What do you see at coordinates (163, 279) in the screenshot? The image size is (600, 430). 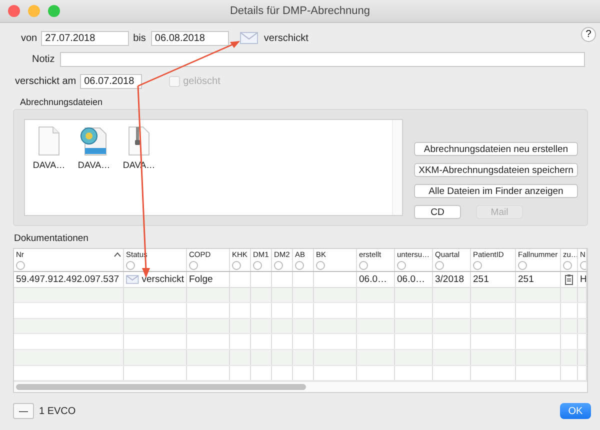 I see `status-text: verschickt` at bounding box center [163, 279].